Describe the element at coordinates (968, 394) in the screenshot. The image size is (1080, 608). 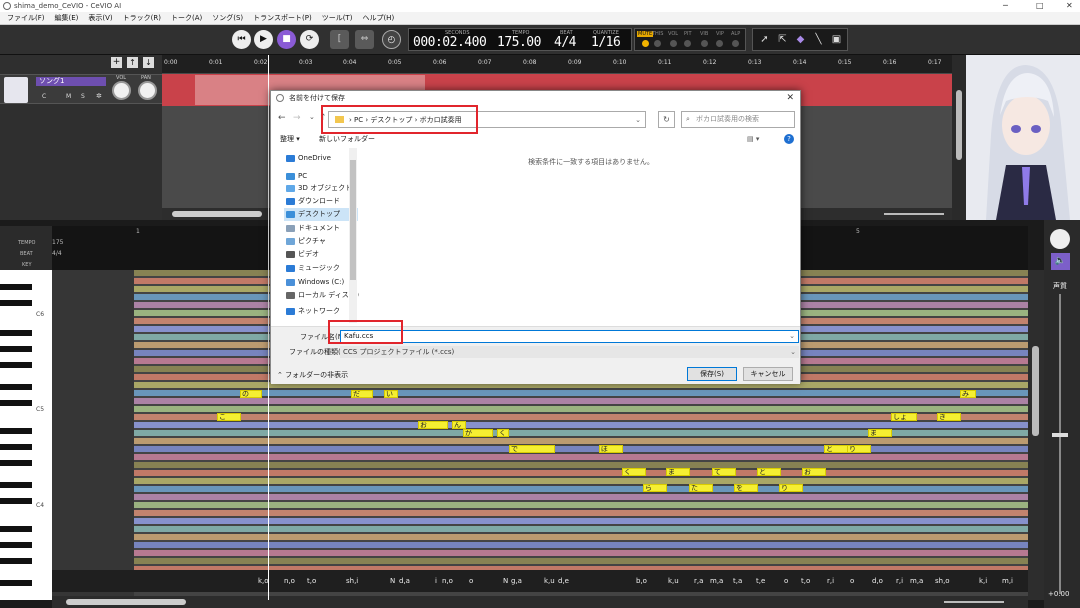
I see `note: み` at that location.